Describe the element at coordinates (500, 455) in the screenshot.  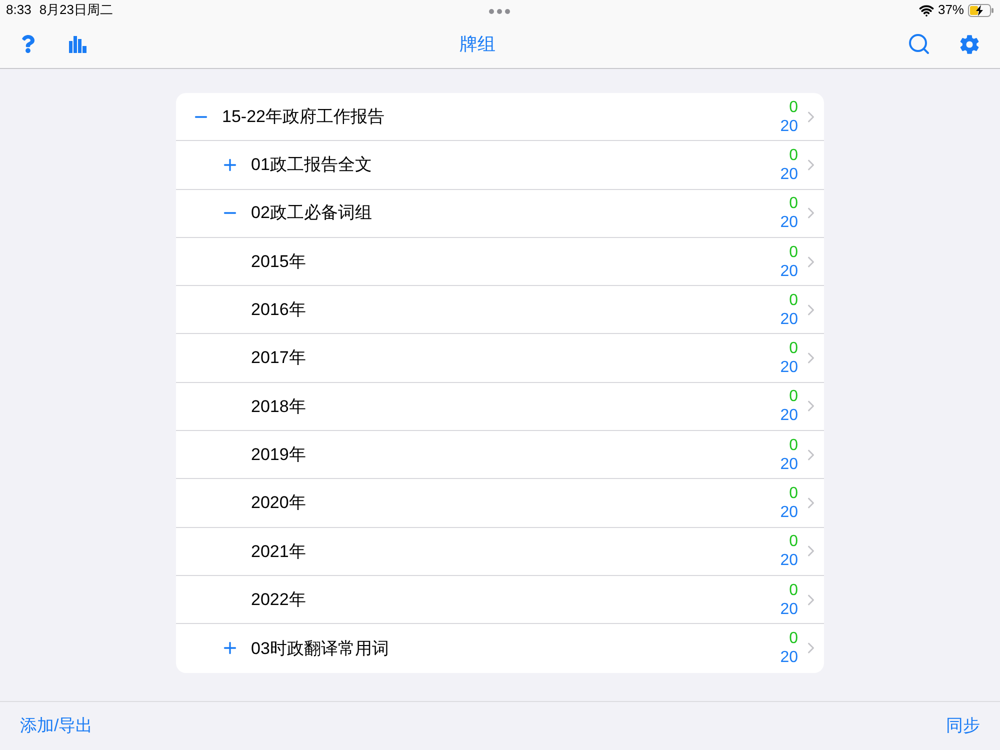
I see `deck-row: 2019年 0 20` at that location.